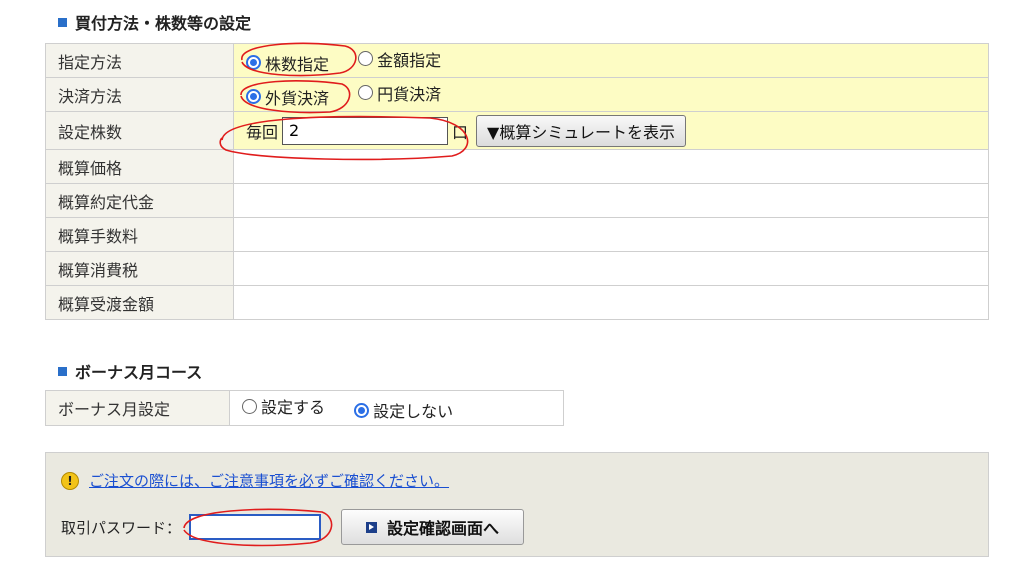 The height and width of the screenshot is (584, 1024). What do you see at coordinates (365, 130) in the screenshot?
I see `quantity-input` at bounding box center [365, 130].